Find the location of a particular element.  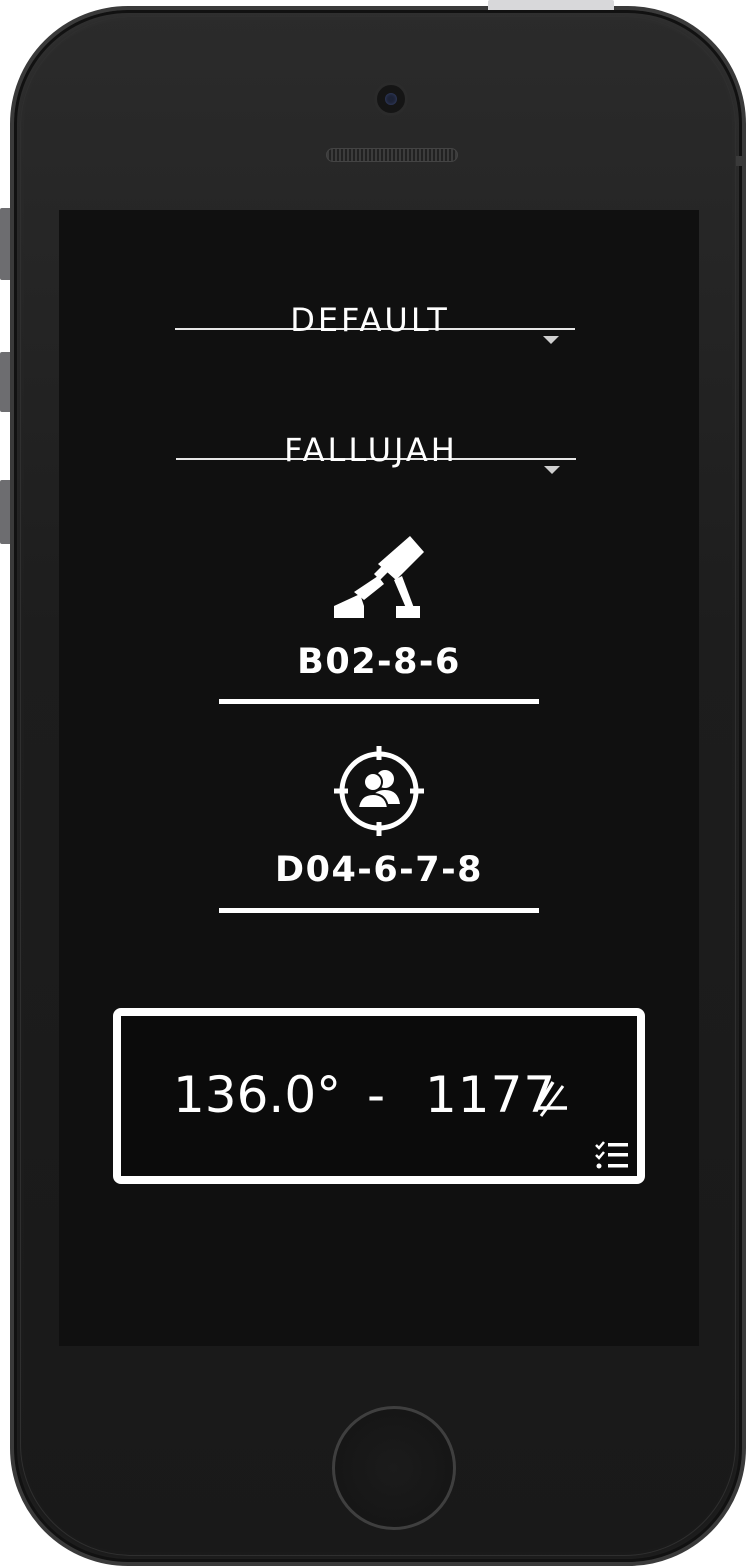

profile-dropdown-value: DEFAULT is located at coordinates (370, 320).